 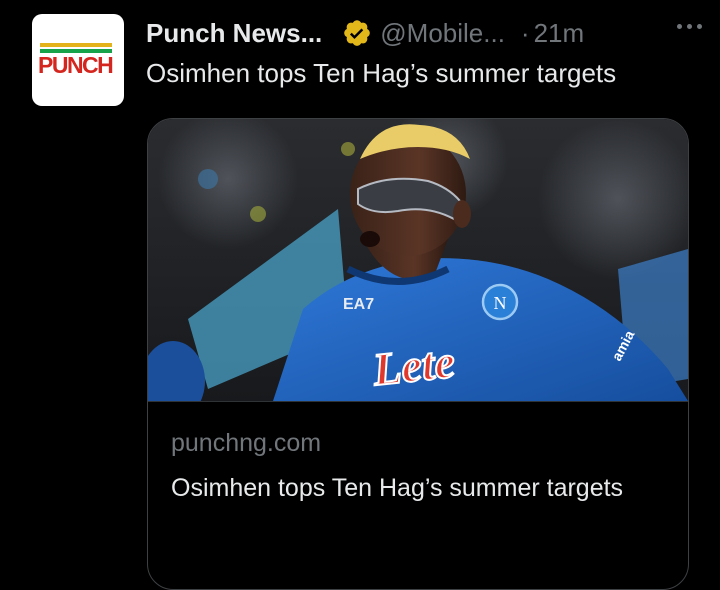 I want to click on post-timestamp: 21m, so click(x=559, y=33).